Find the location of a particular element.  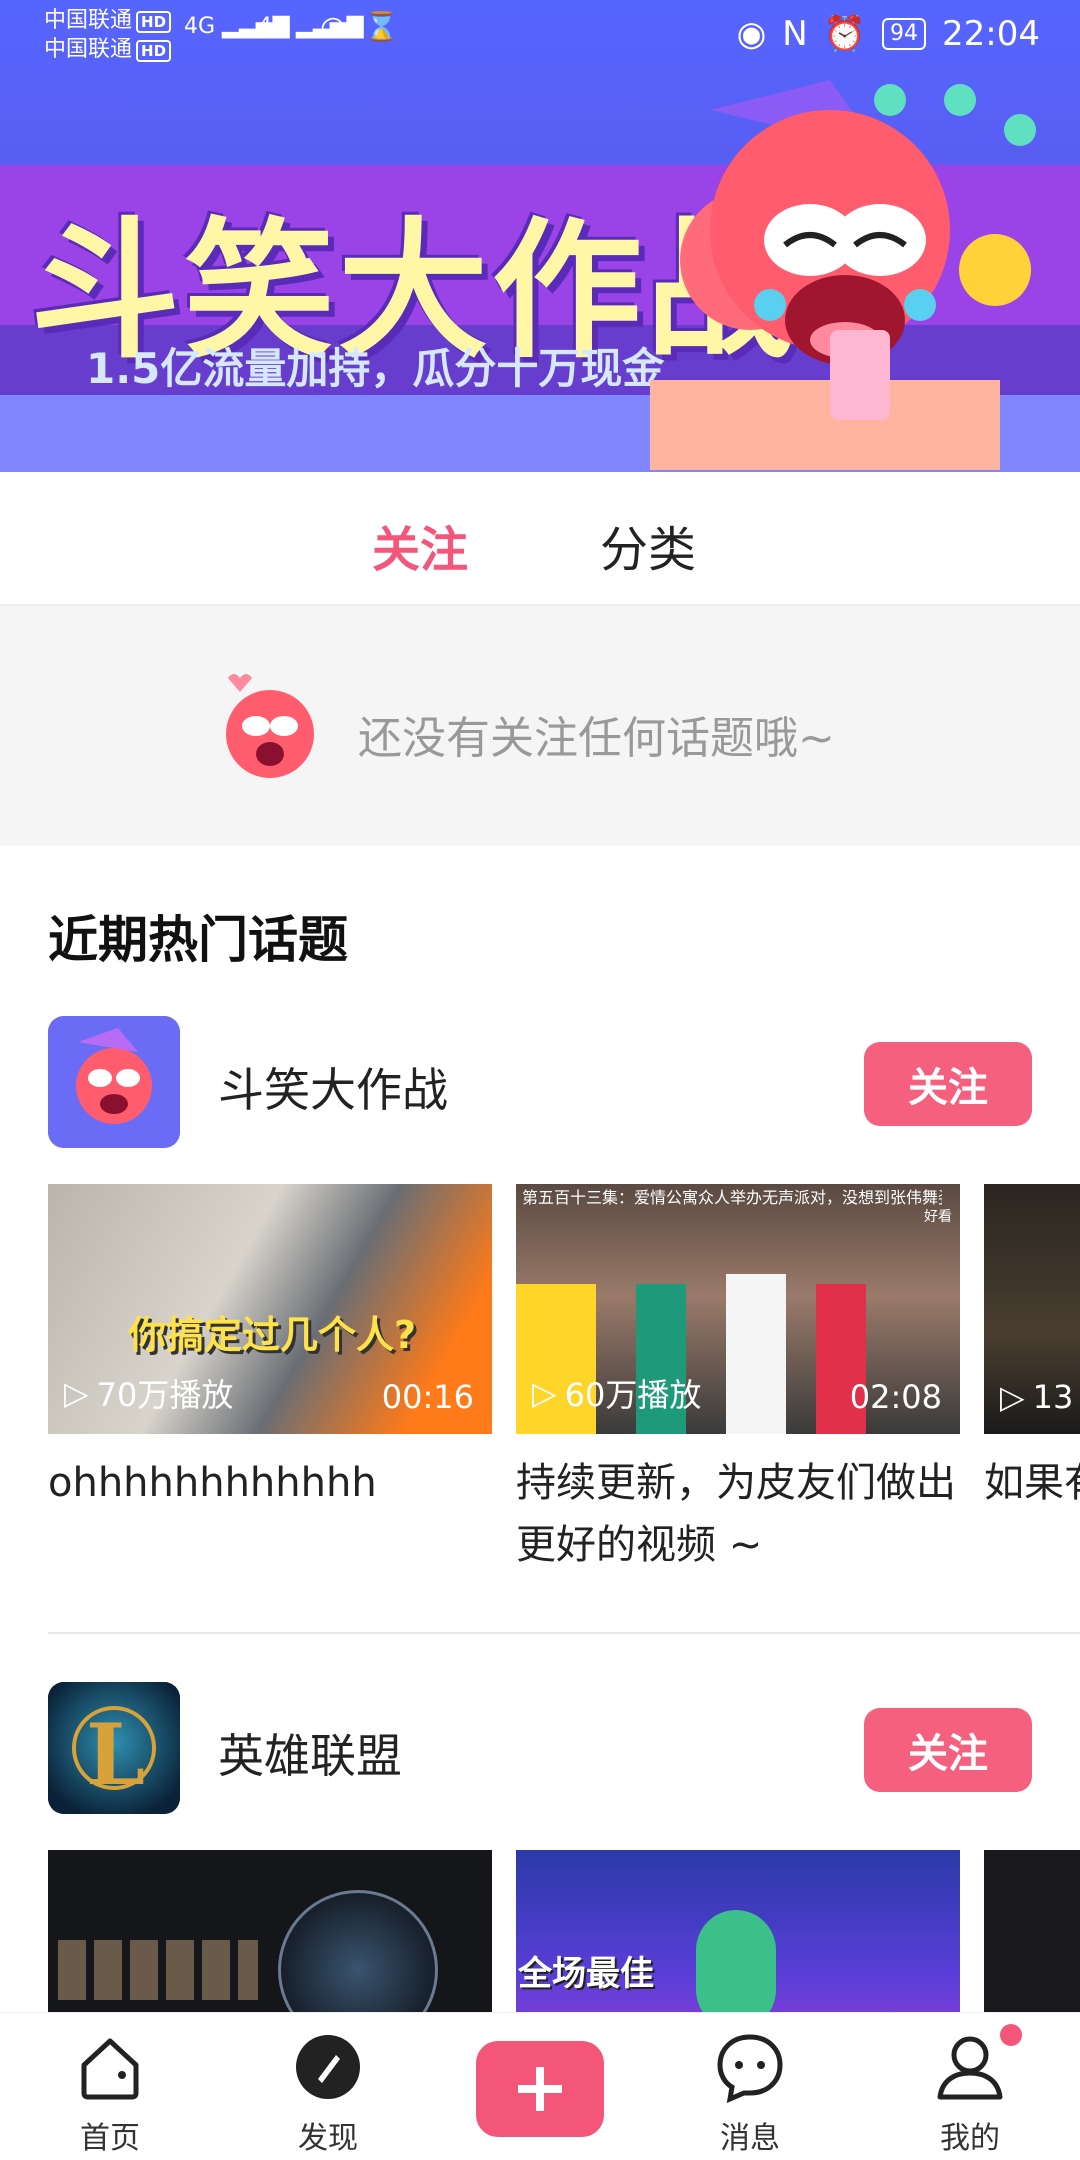

eye-icon: ◉ is located at coordinates (751, 34).